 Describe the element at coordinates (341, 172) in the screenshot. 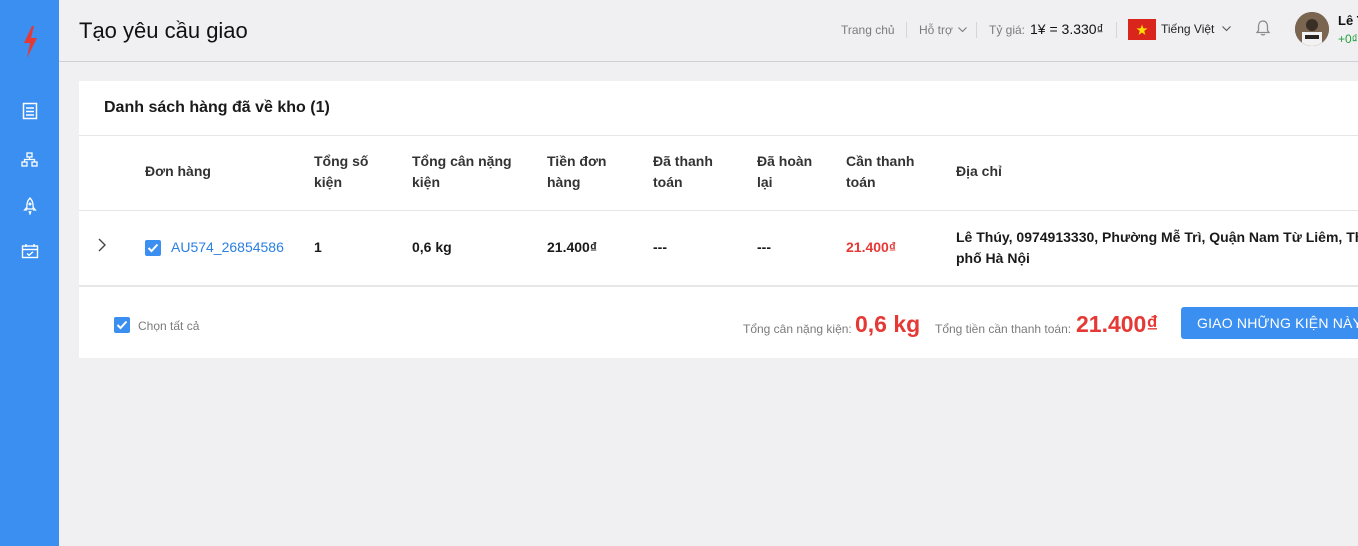

I see `column-header-packages: Tổng số kiện` at that location.